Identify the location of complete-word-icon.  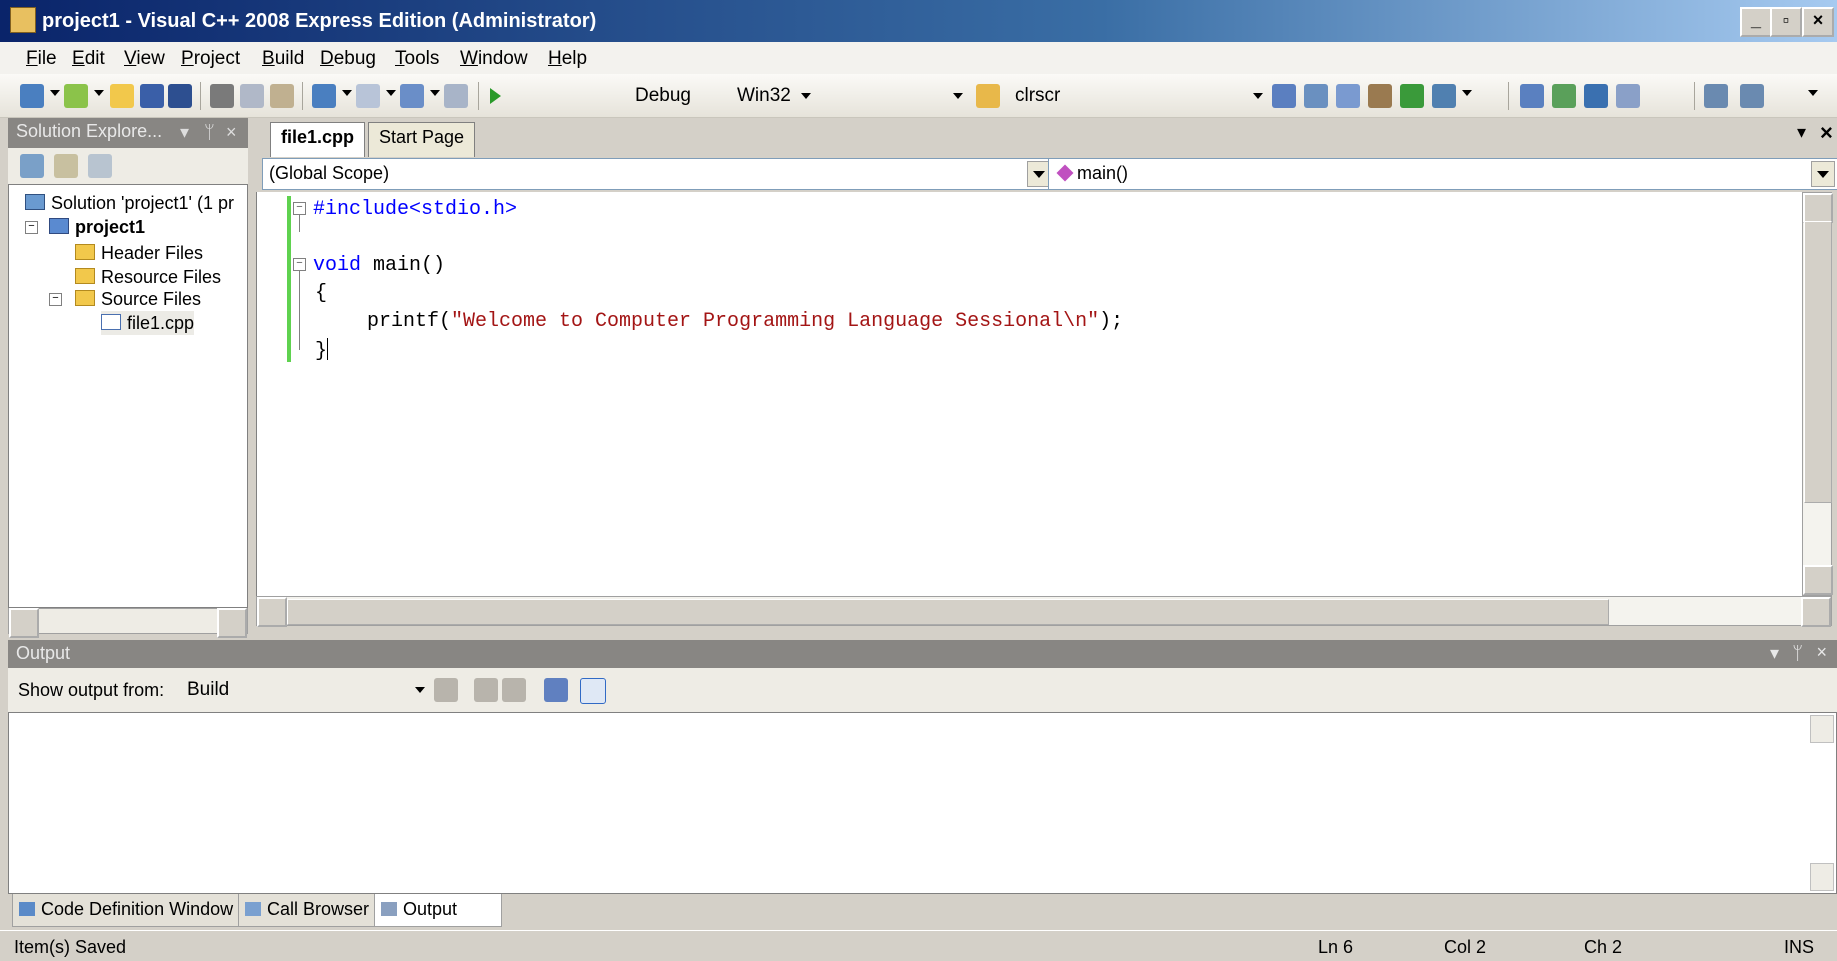
(1628, 96).